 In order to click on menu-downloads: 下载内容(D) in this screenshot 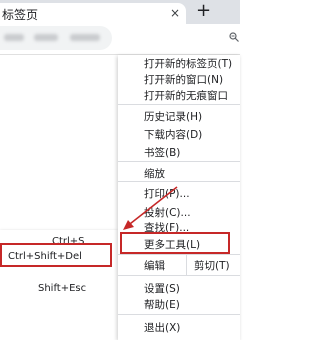, I will do `click(173, 134)`.